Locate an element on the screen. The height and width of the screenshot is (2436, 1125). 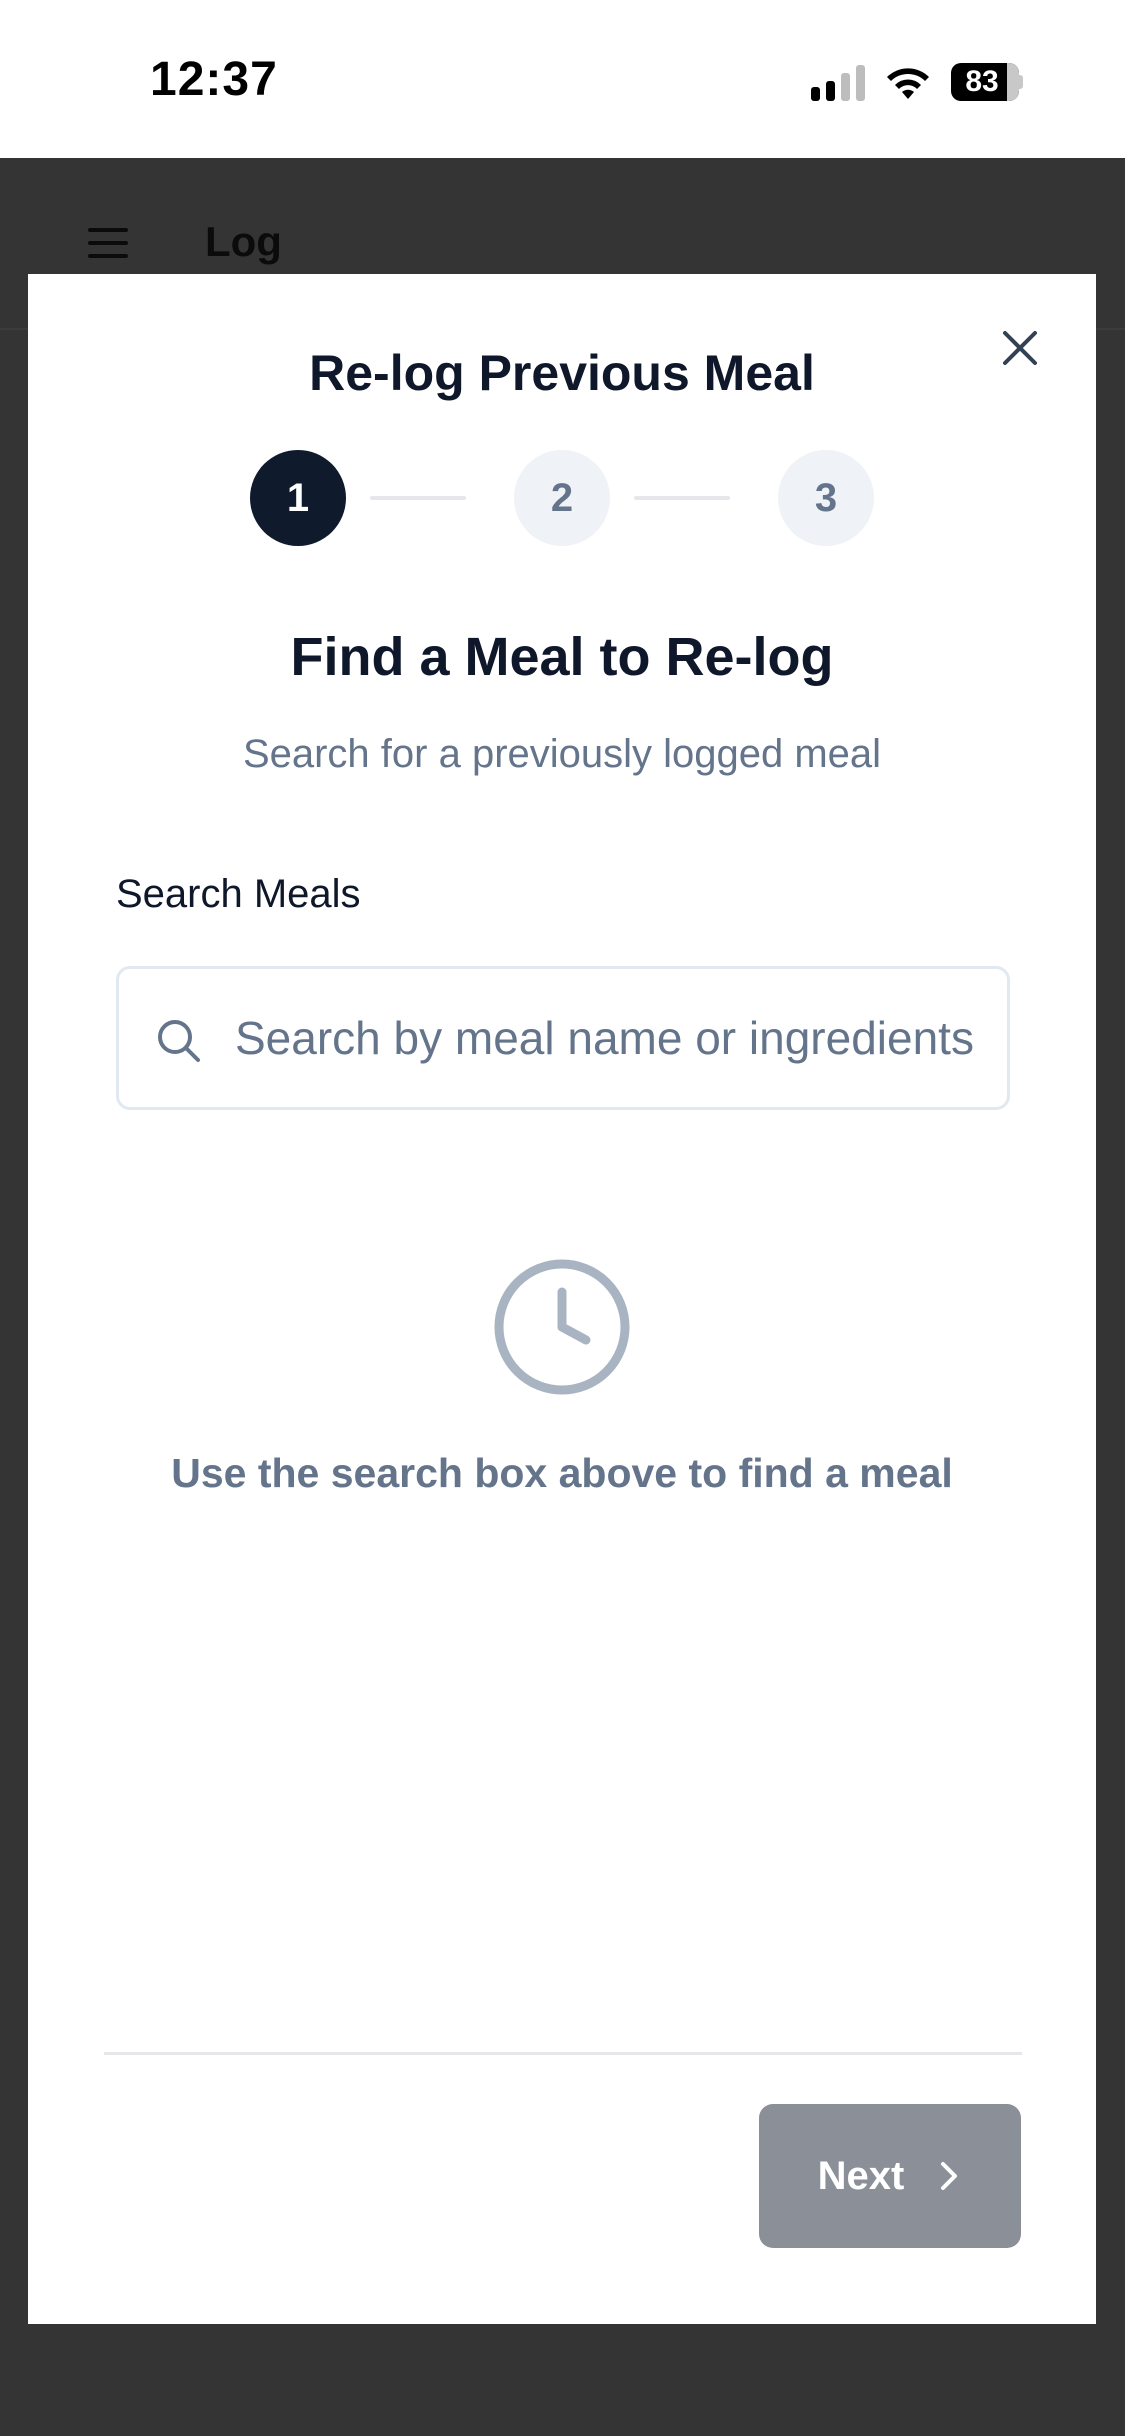
status-icons: 83 is located at coordinates (917, 82).